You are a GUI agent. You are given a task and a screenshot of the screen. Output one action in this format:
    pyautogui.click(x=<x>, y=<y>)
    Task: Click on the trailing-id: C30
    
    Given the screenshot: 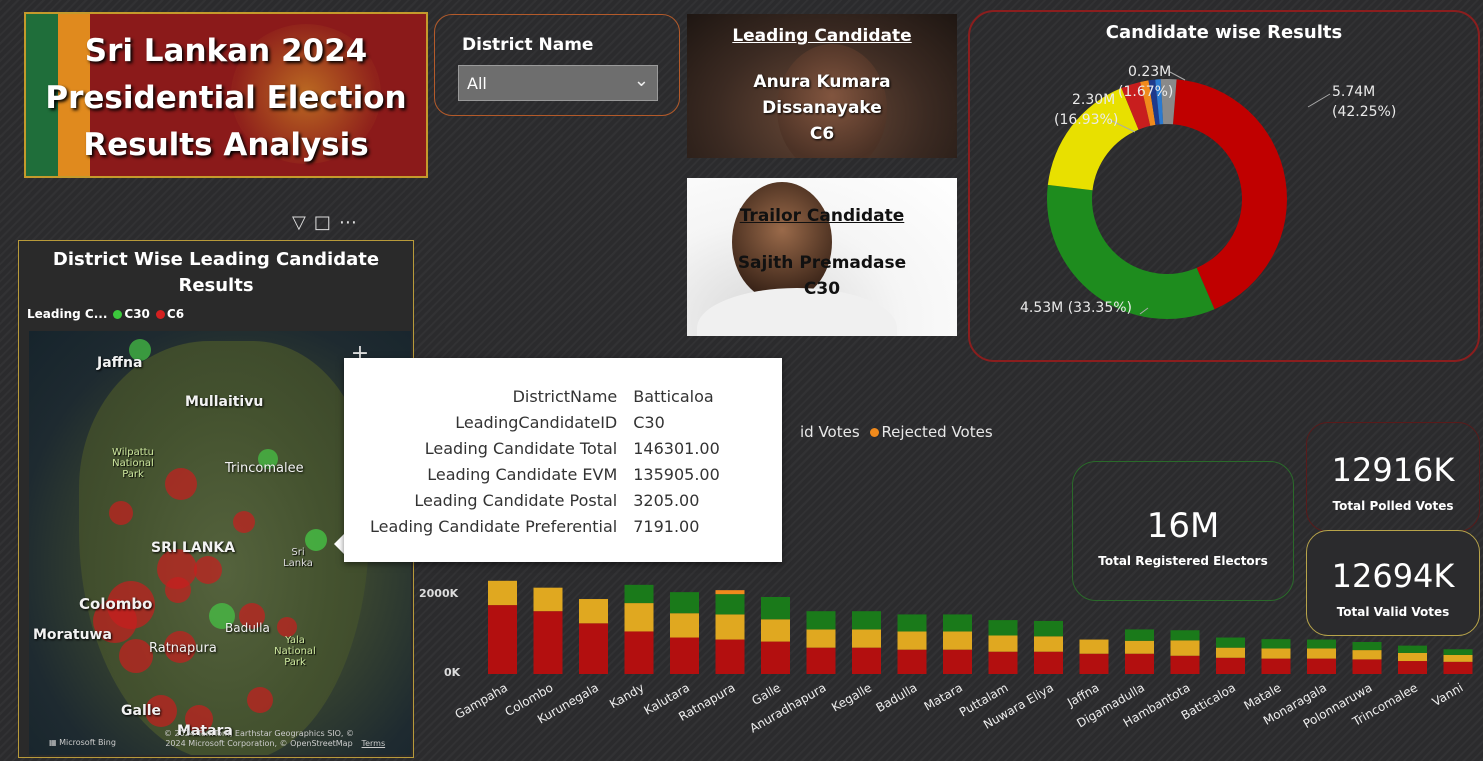 What is the action you would take?
    pyautogui.click(x=822, y=289)
    